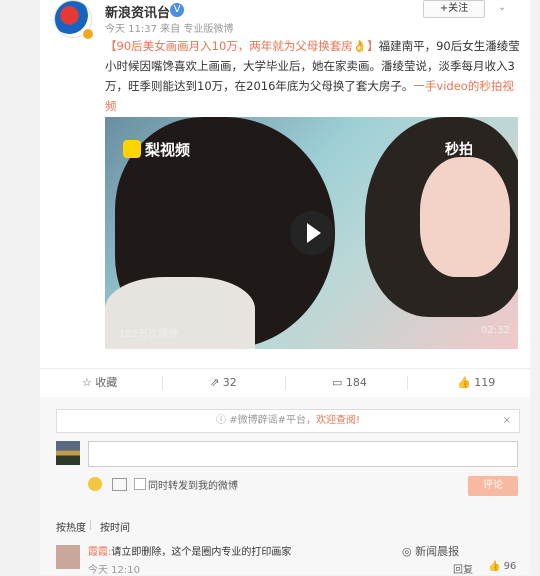 This screenshot has height=576, width=540. What do you see at coordinates (465, 217) in the screenshot?
I see `video-frame-face` at bounding box center [465, 217].